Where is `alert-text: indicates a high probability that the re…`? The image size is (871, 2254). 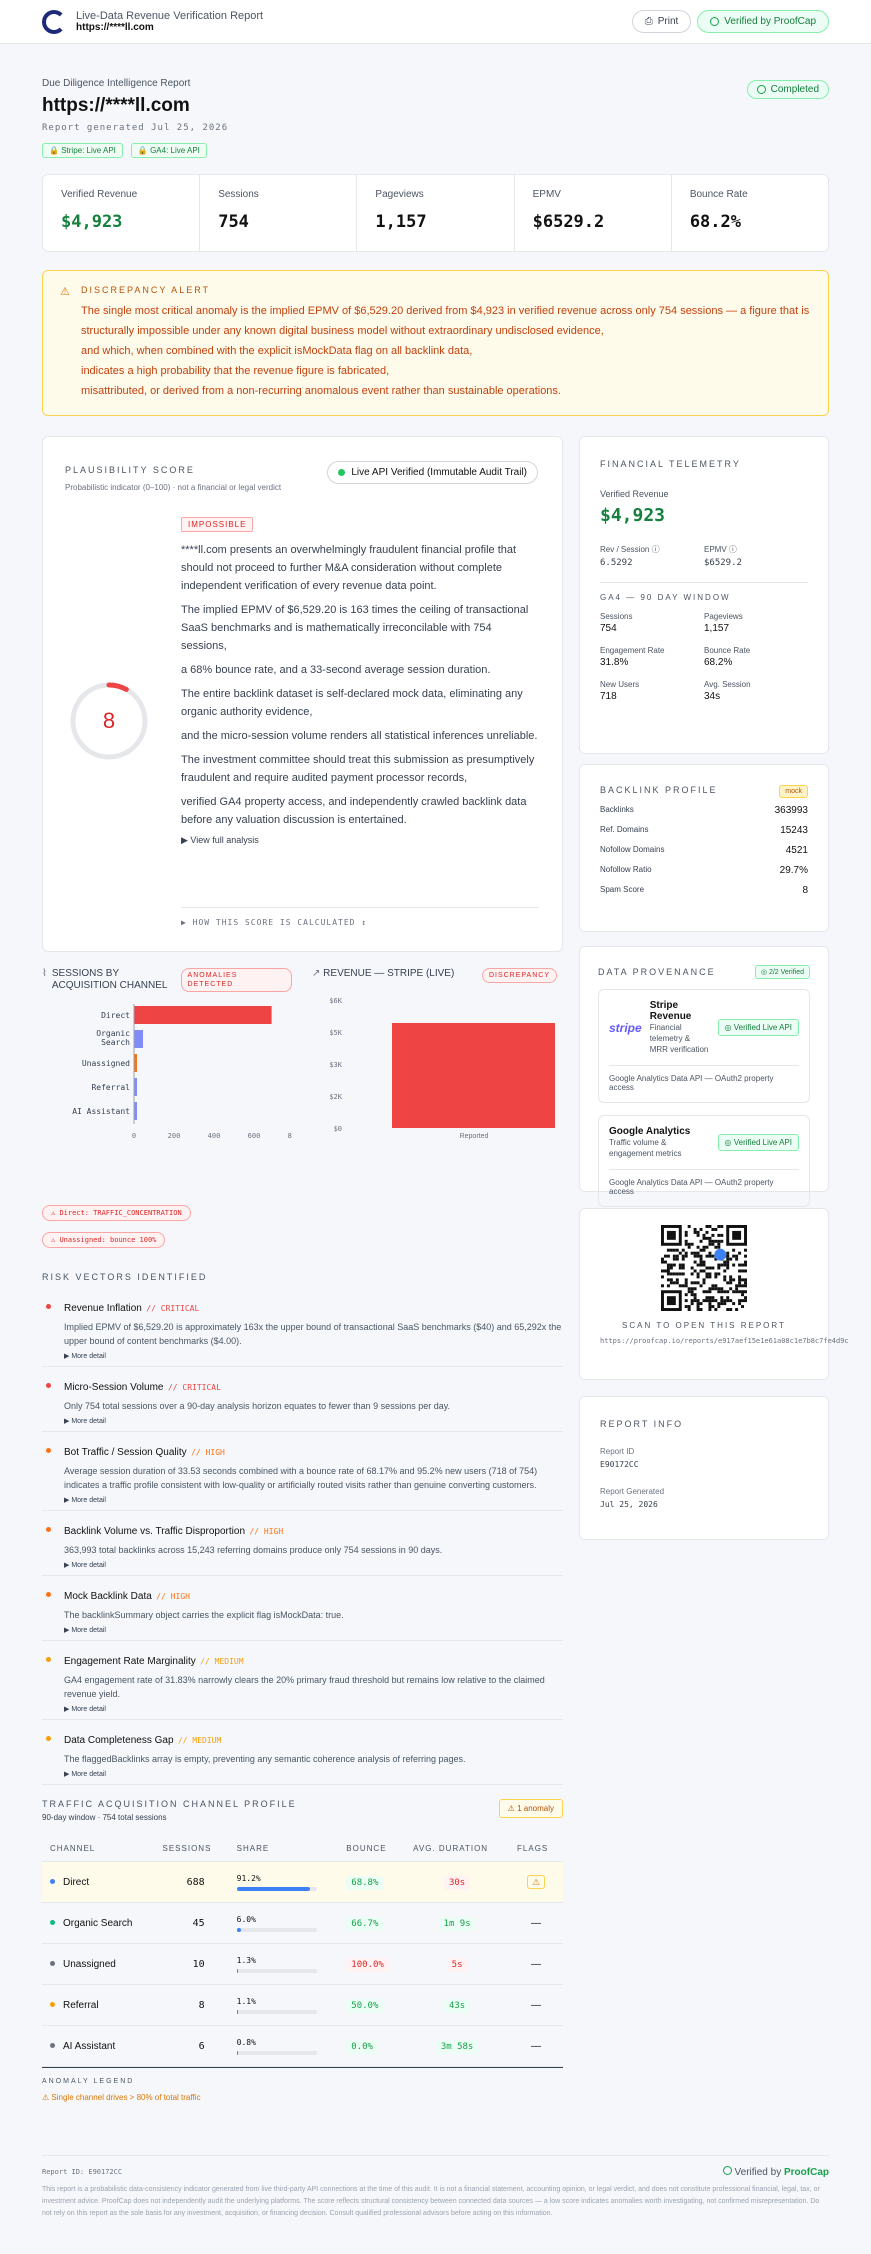
alert-text: indicates a high probability that the re… is located at coordinates (235, 371).